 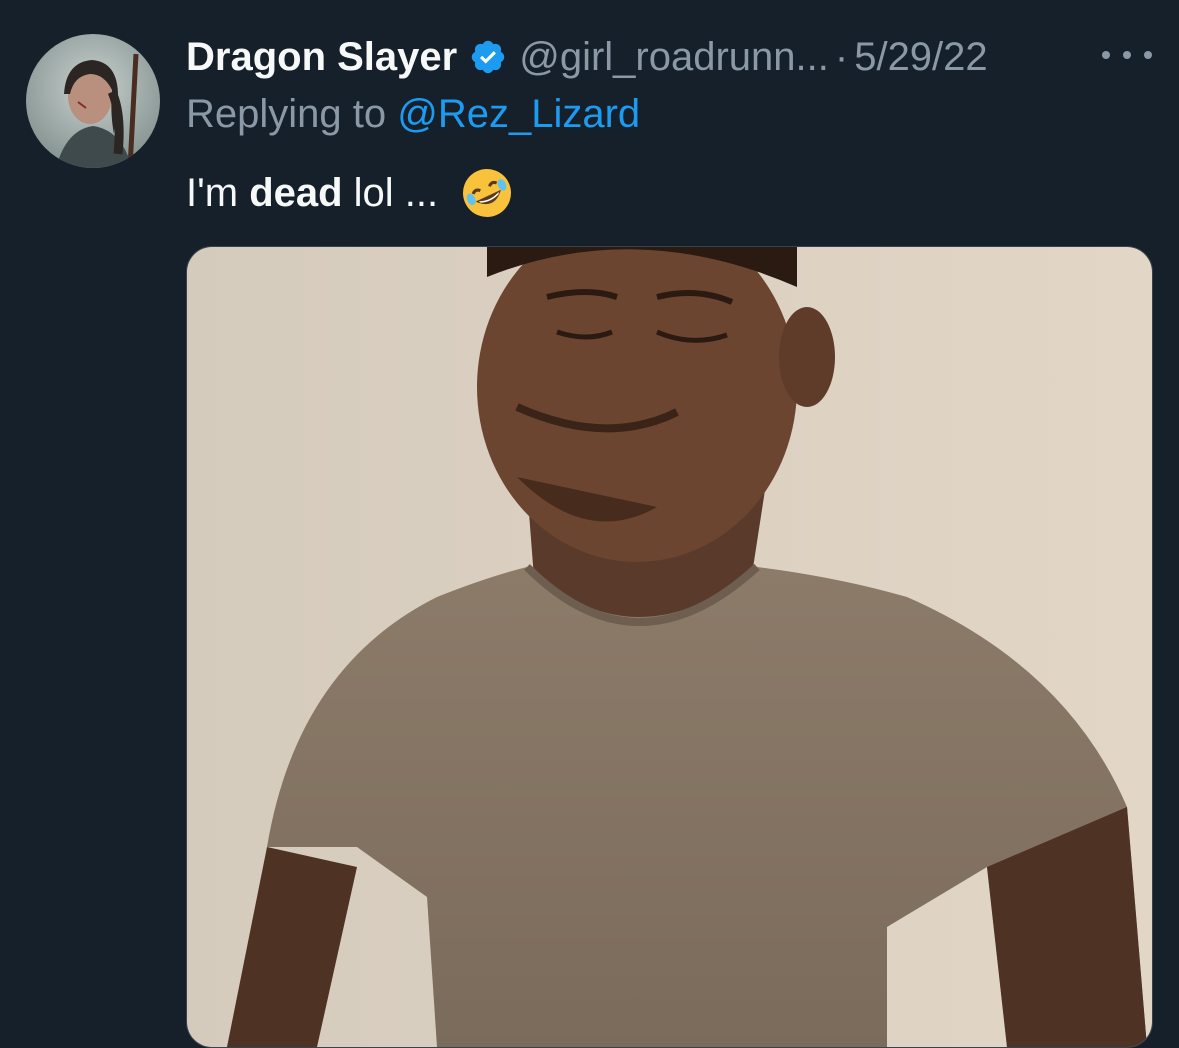 I want to click on tweet-text-bold: dead, so click(x=296, y=192).